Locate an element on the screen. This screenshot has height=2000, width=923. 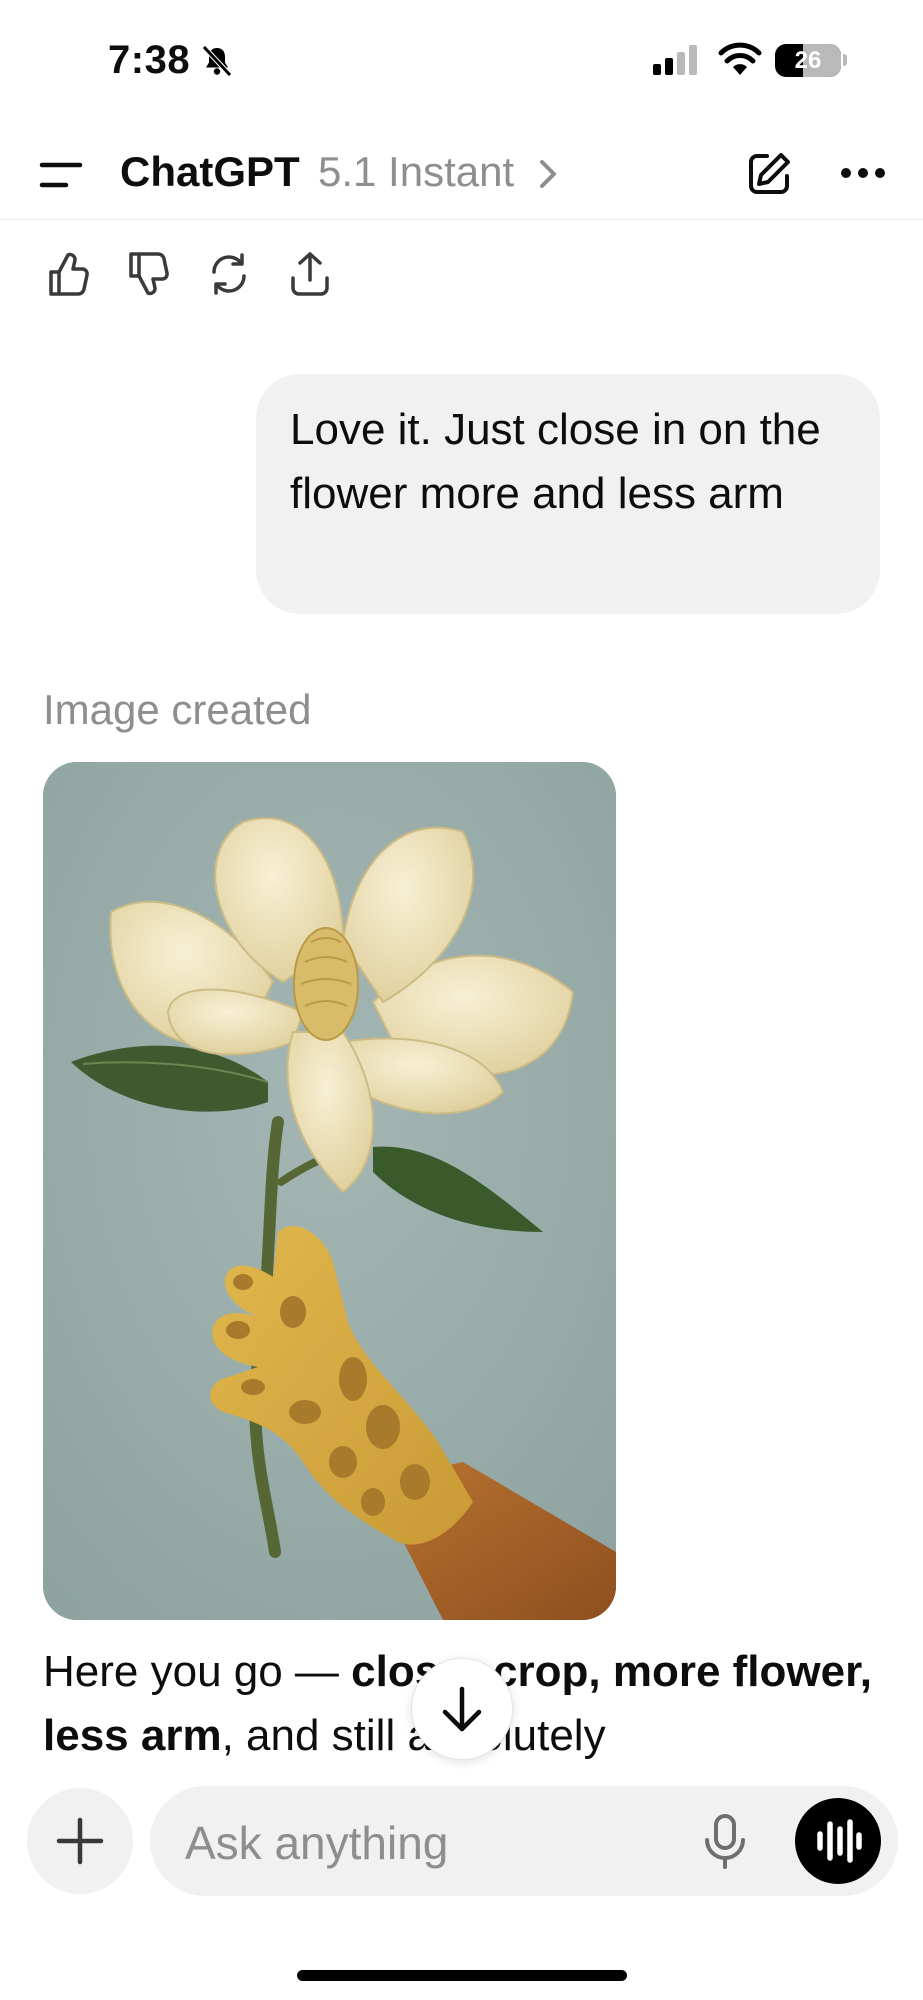
message-input-placeholder: Ask anything is located at coordinates (316, 1843).